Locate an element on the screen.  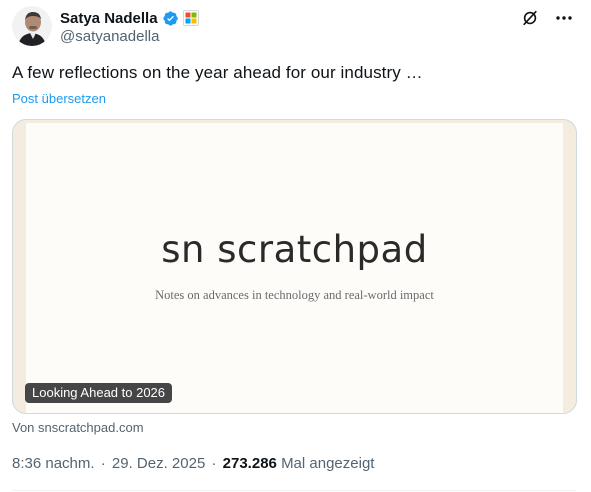
card-image-title: sn scratchpad is located at coordinates (294, 249).